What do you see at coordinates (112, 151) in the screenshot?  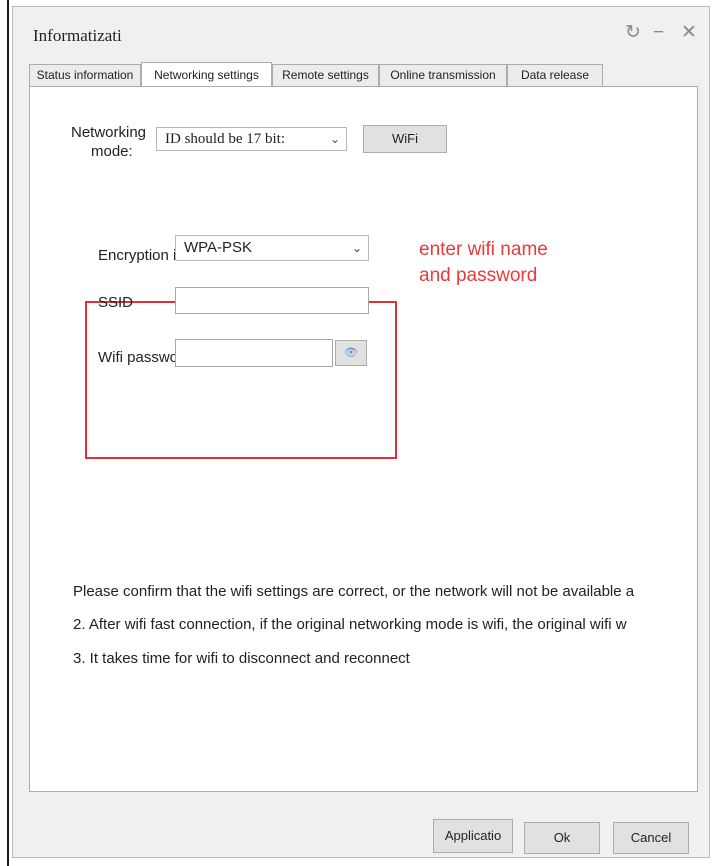 I see `networking-mode-label-line2: mode:` at bounding box center [112, 151].